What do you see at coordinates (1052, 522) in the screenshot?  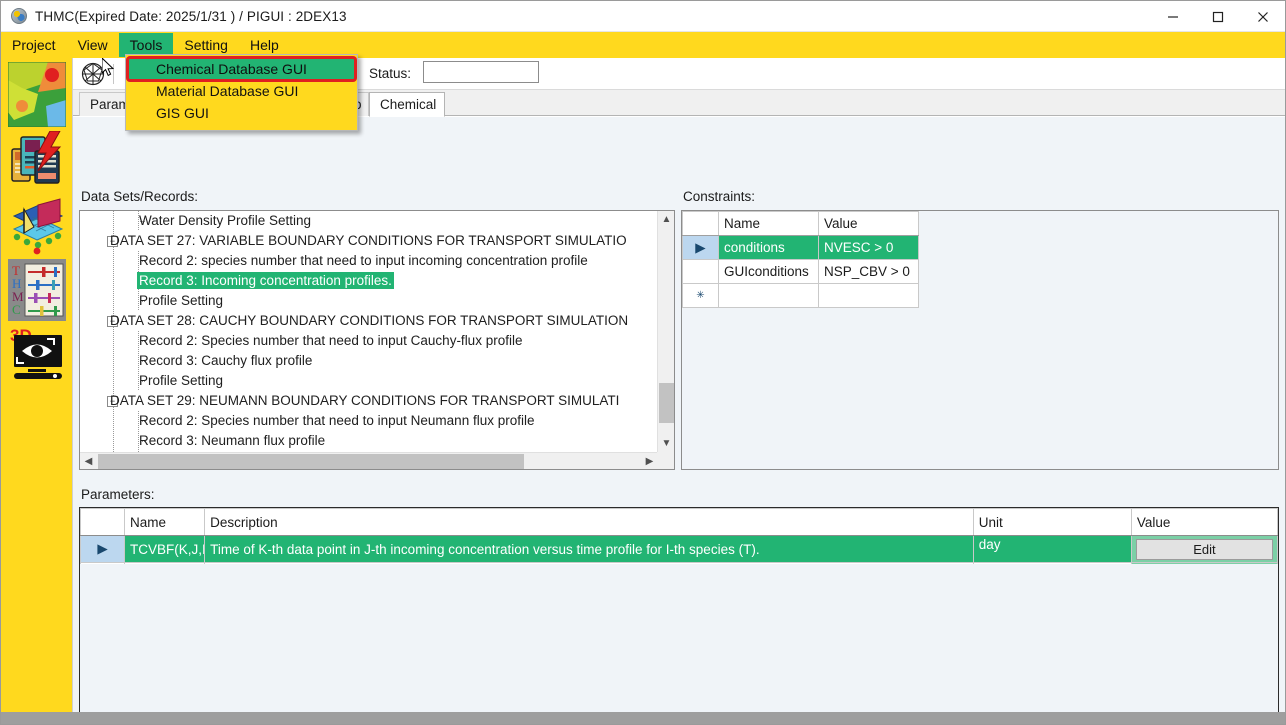 I see `col-unit: Unit` at bounding box center [1052, 522].